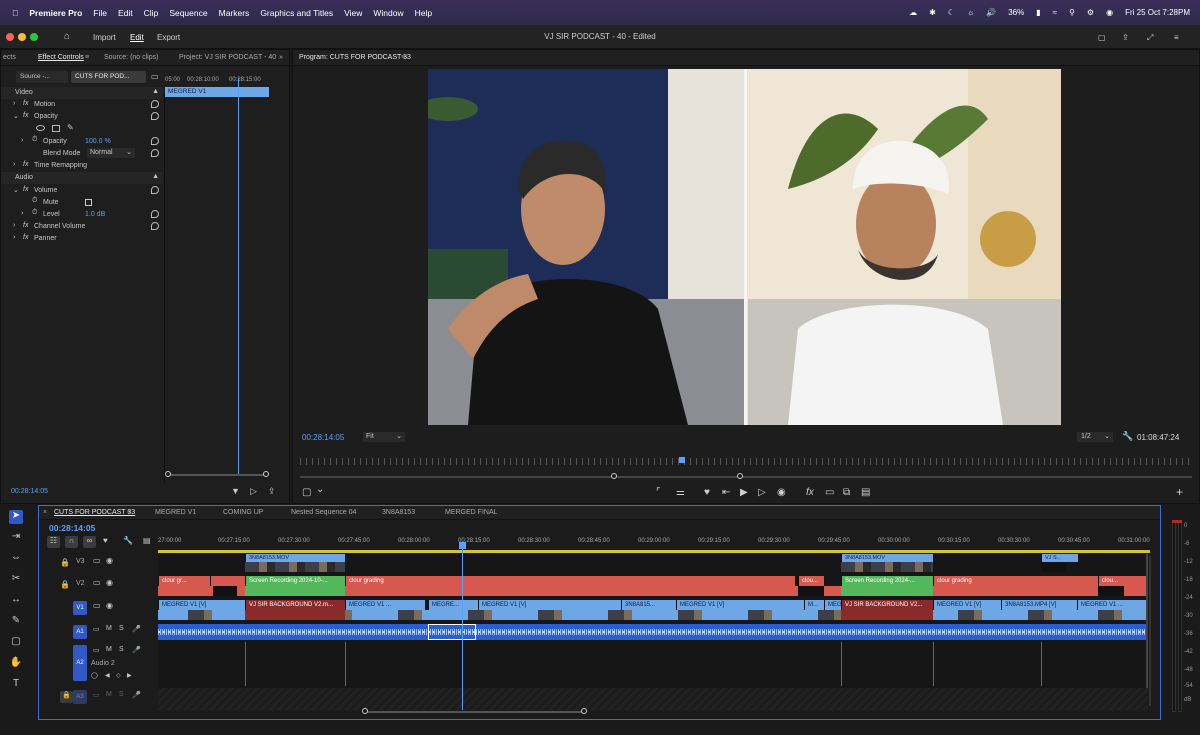  Describe the element at coordinates (16, 580) in the screenshot. I see `razor-tool-icon: ✂` at that location.